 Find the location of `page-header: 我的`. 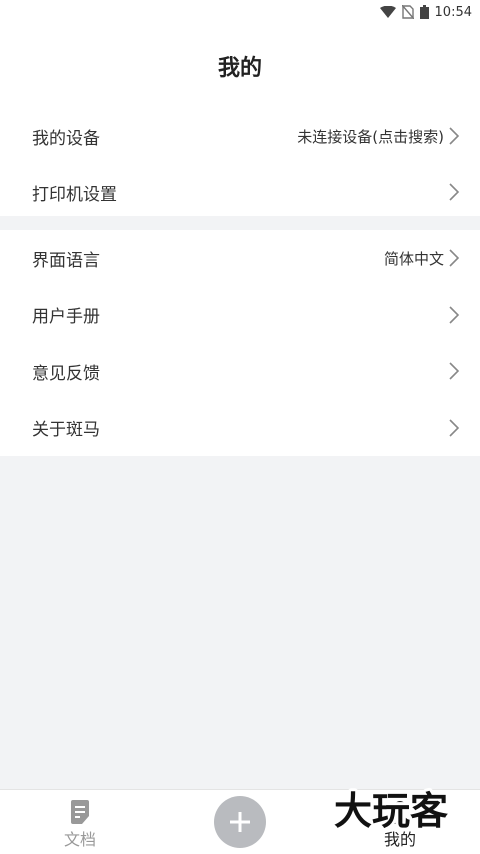

page-header: 我的 is located at coordinates (240, 66).